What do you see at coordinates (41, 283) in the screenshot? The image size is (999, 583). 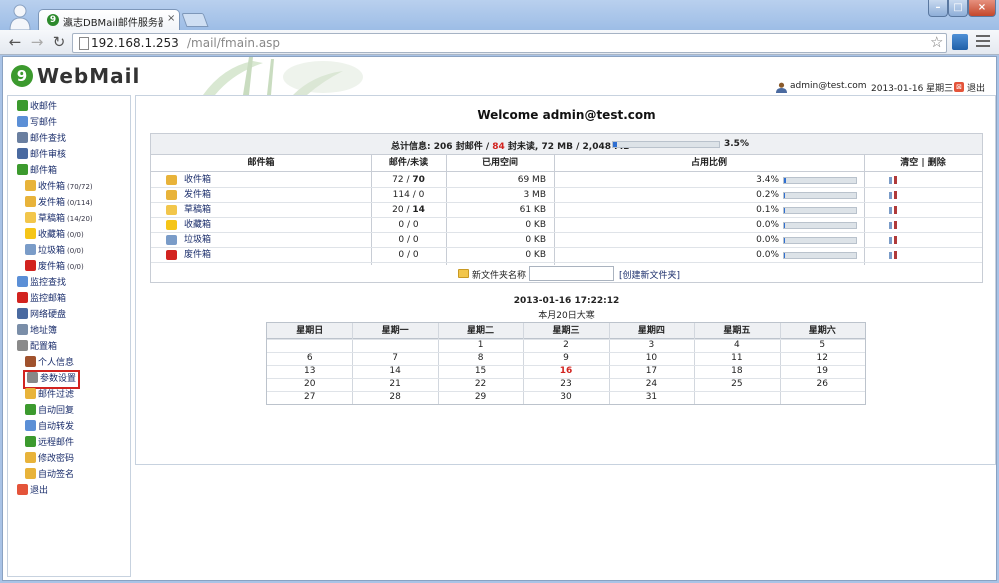 I see `sidebar-item-11: 监控查找` at bounding box center [41, 283].